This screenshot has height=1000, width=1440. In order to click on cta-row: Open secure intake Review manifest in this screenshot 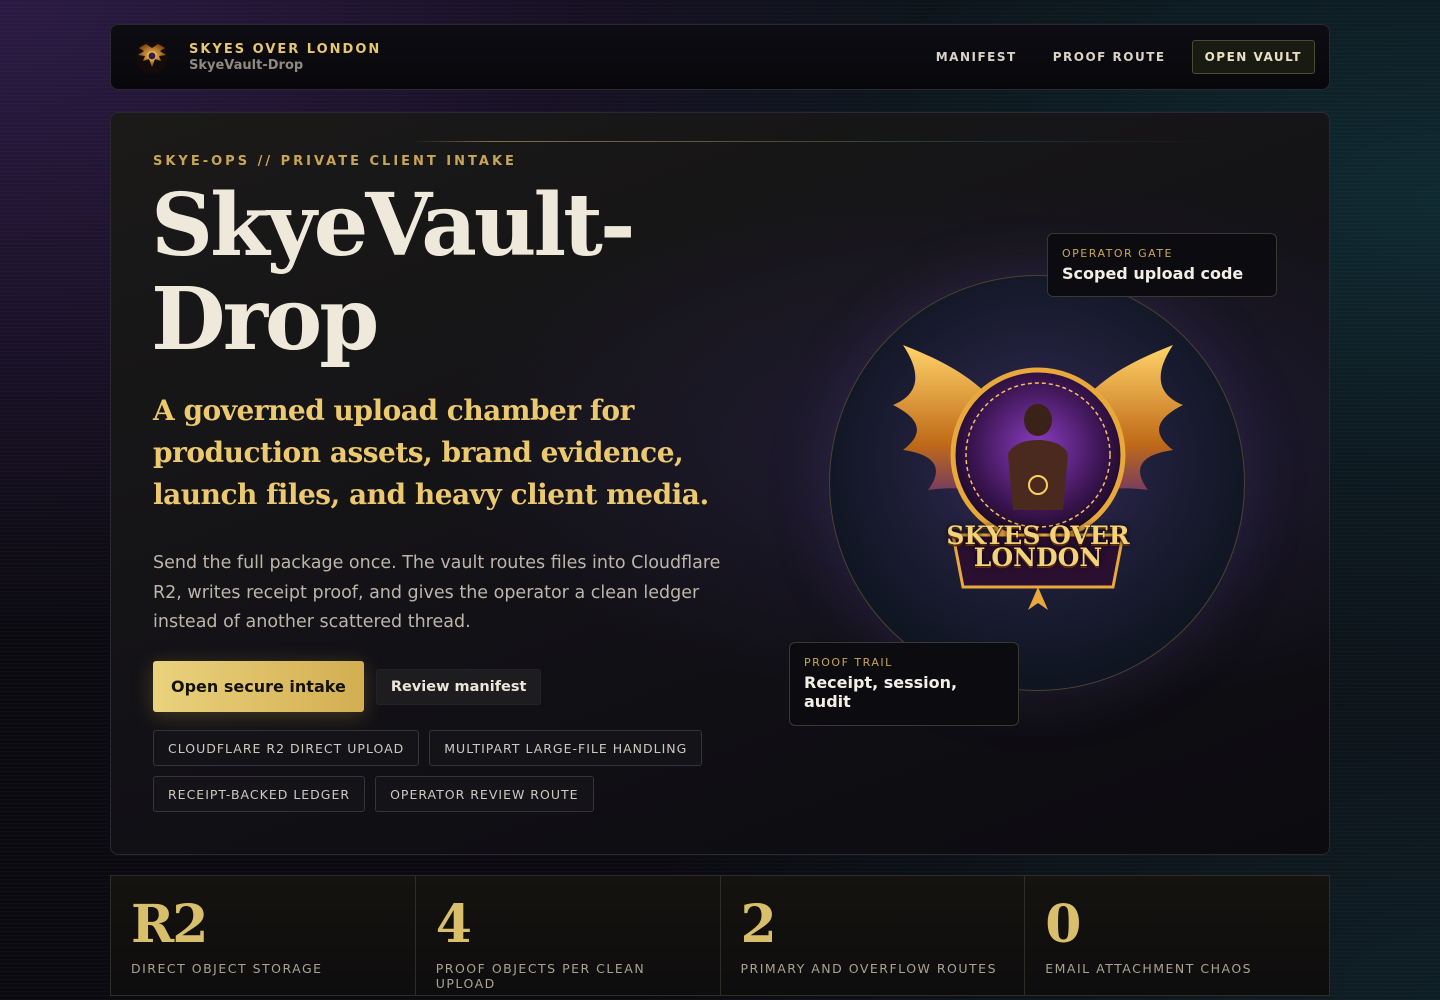, I will do `click(347, 686)`.